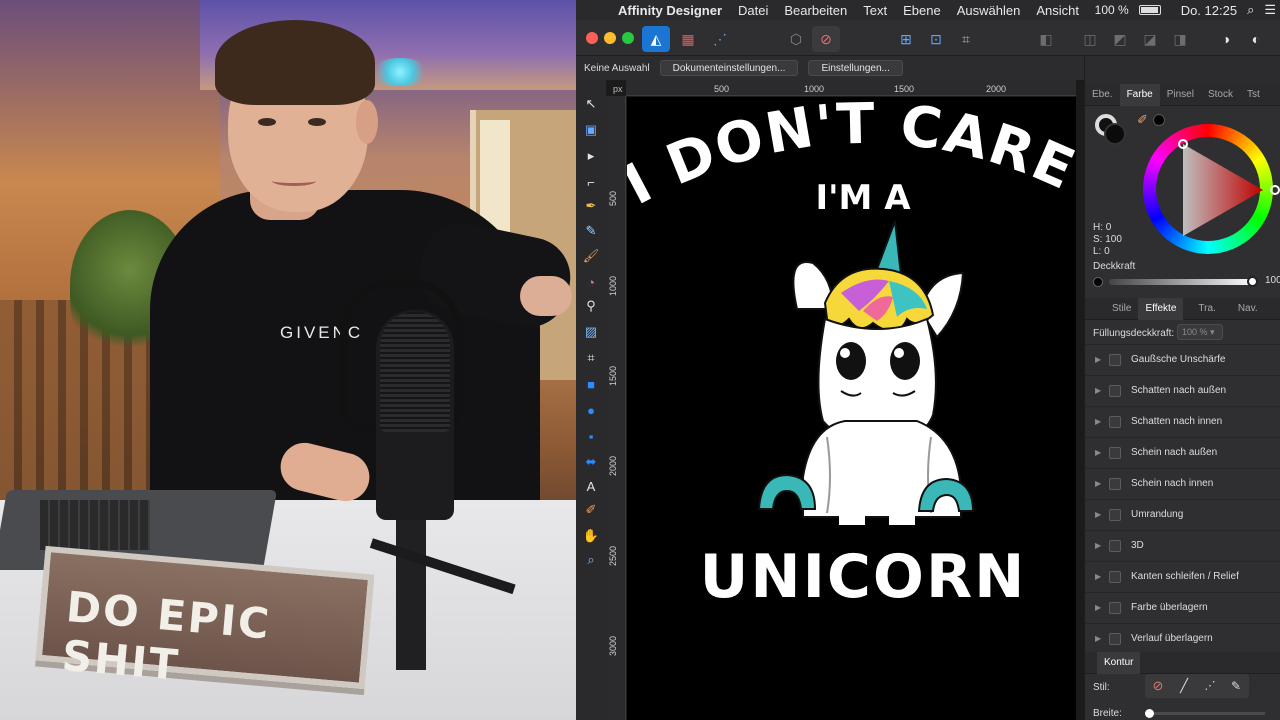 The height and width of the screenshot is (720, 1280). What do you see at coordinates (591, 358) in the screenshot?
I see `crop-tool-icon: ⌗` at bounding box center [591, 358].